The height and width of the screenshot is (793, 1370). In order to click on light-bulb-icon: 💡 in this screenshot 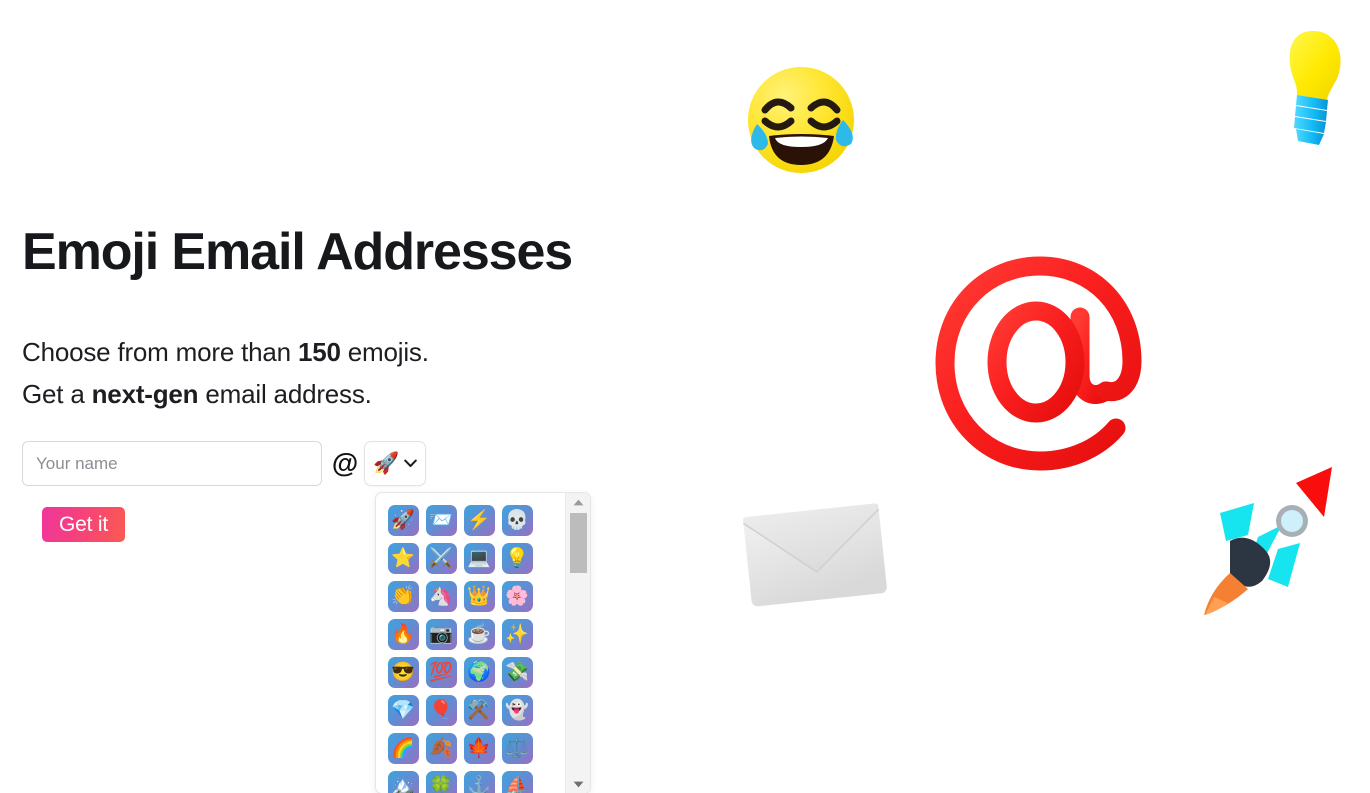, I will do `click(517, 558)`.